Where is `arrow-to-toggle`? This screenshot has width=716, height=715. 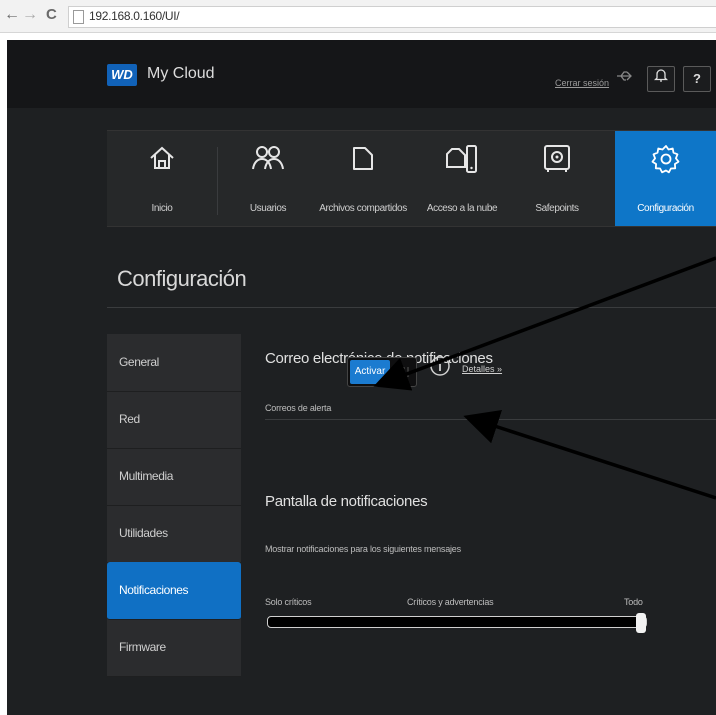 arrow-to-toggle is located at coordinates (544, 323).